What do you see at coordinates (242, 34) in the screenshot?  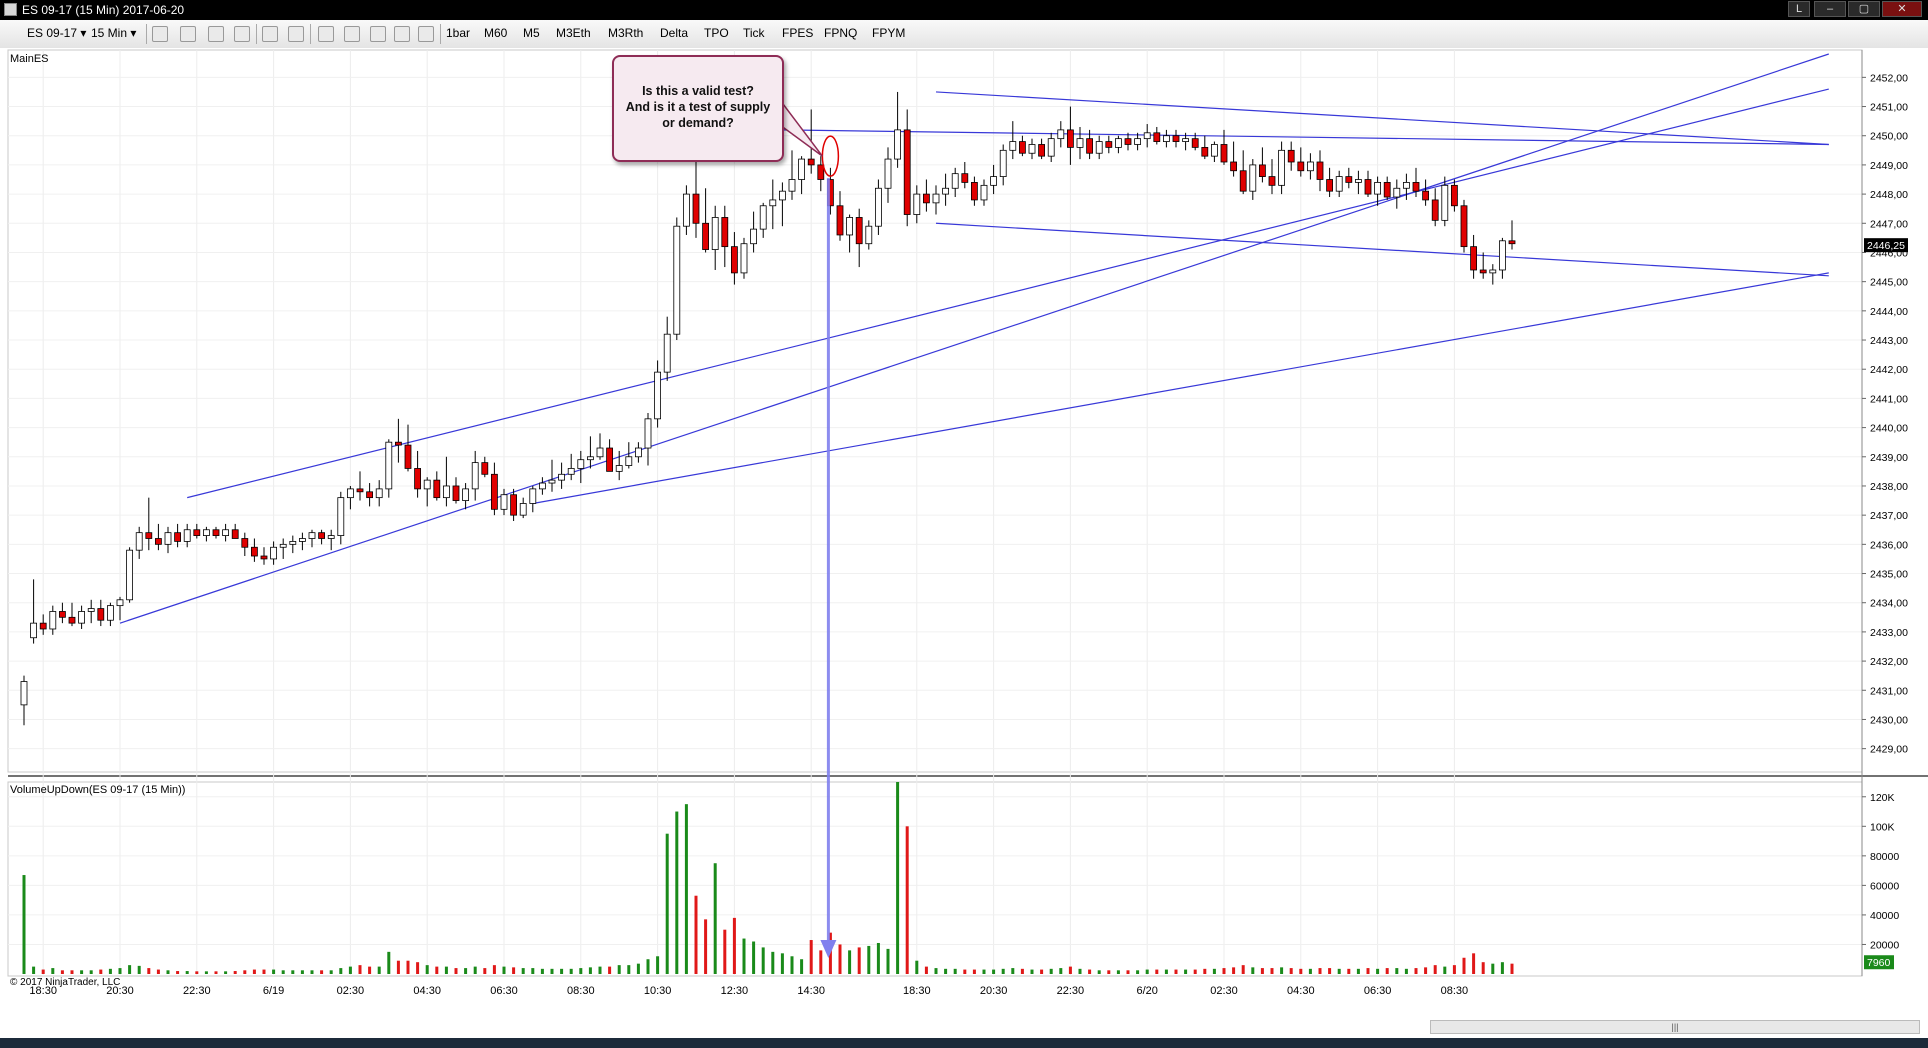 I see `crosshair-icon` at bounding box center [242, 34].